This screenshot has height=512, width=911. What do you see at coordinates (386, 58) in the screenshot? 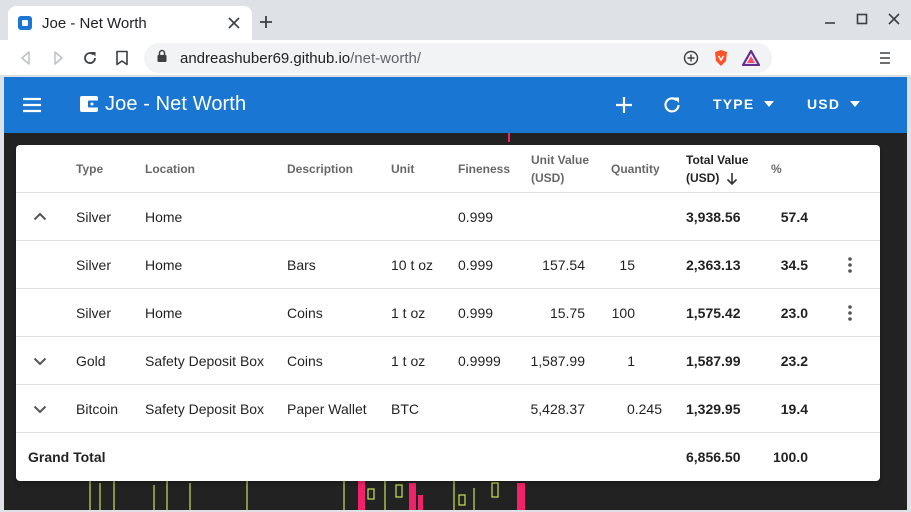
I see `url-path: /net-worth/` at bounding box center [386, 58].